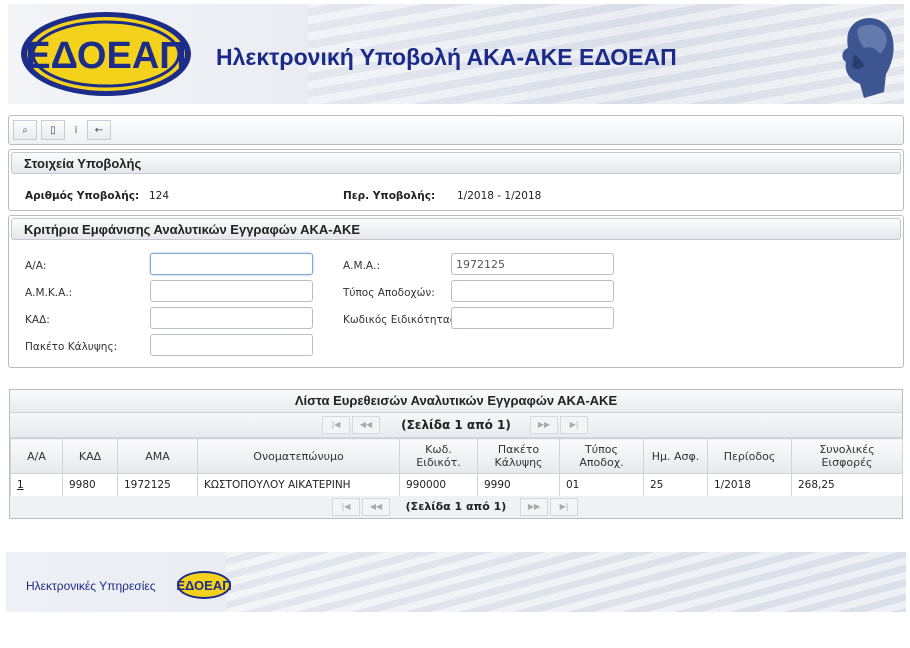  What do you see at coordinates (389, 293) in the screenshot?
I see `earnings-type-label: Τύπος Αποδοχών:` at bounding box center [389, 293].